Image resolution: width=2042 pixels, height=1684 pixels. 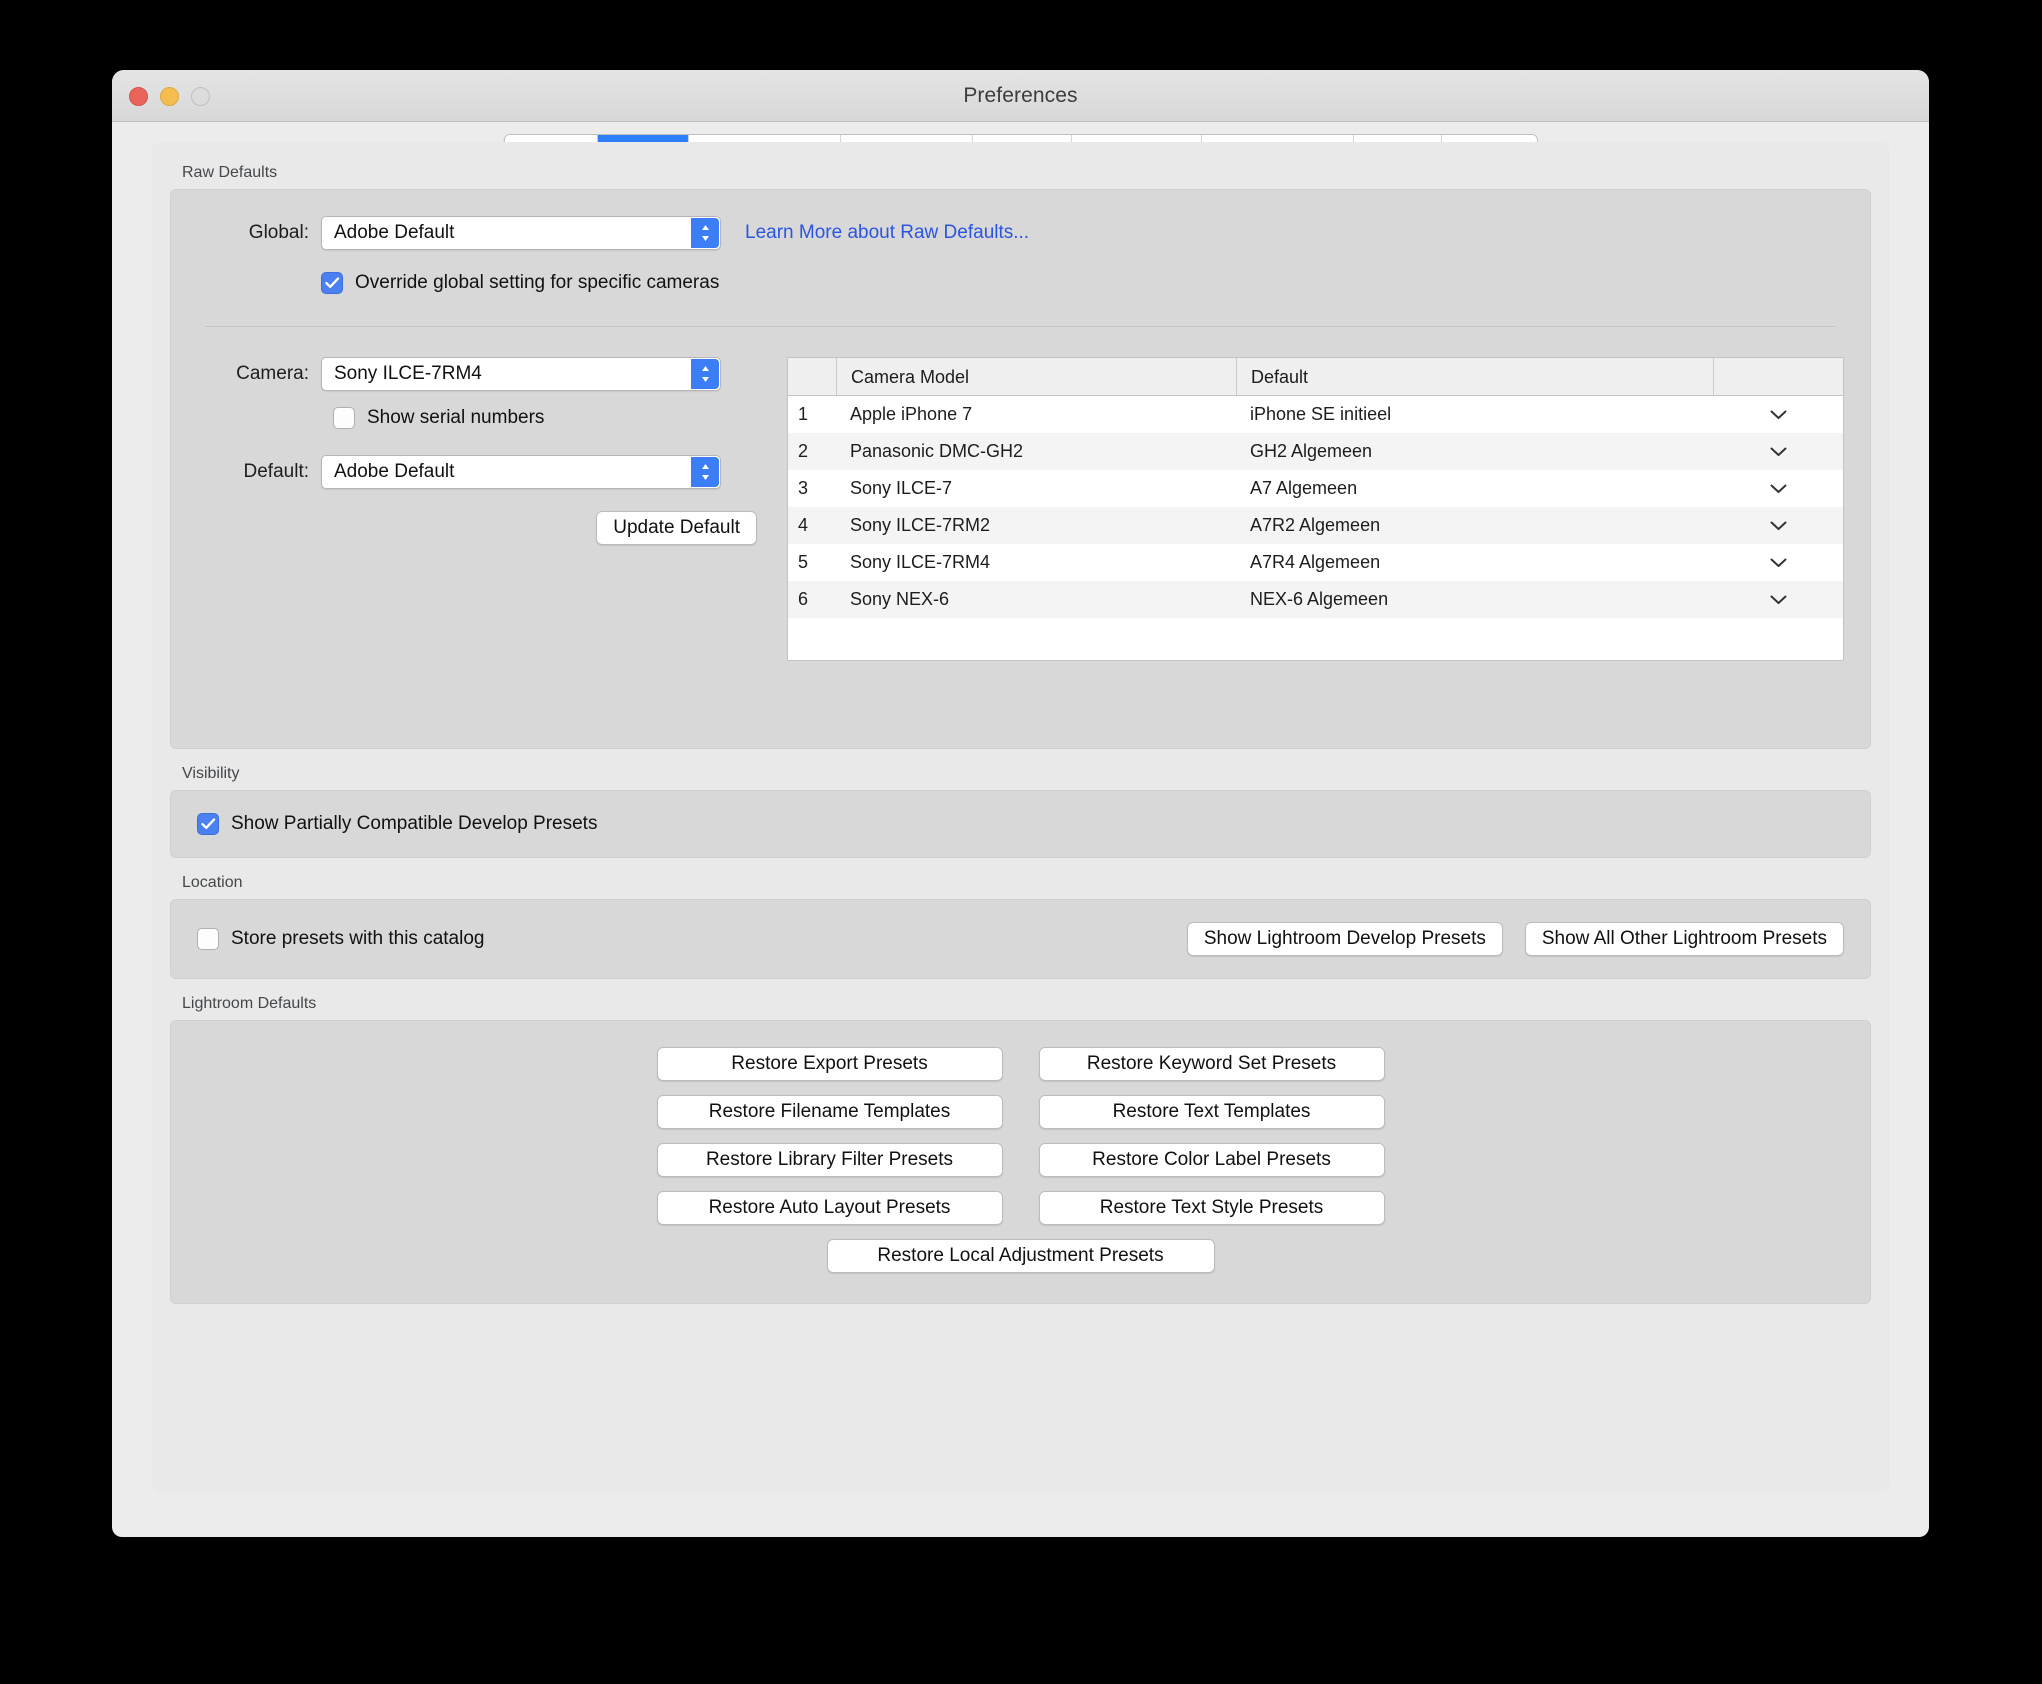 I want to click on table-header-number, so click(x=812, y=376).